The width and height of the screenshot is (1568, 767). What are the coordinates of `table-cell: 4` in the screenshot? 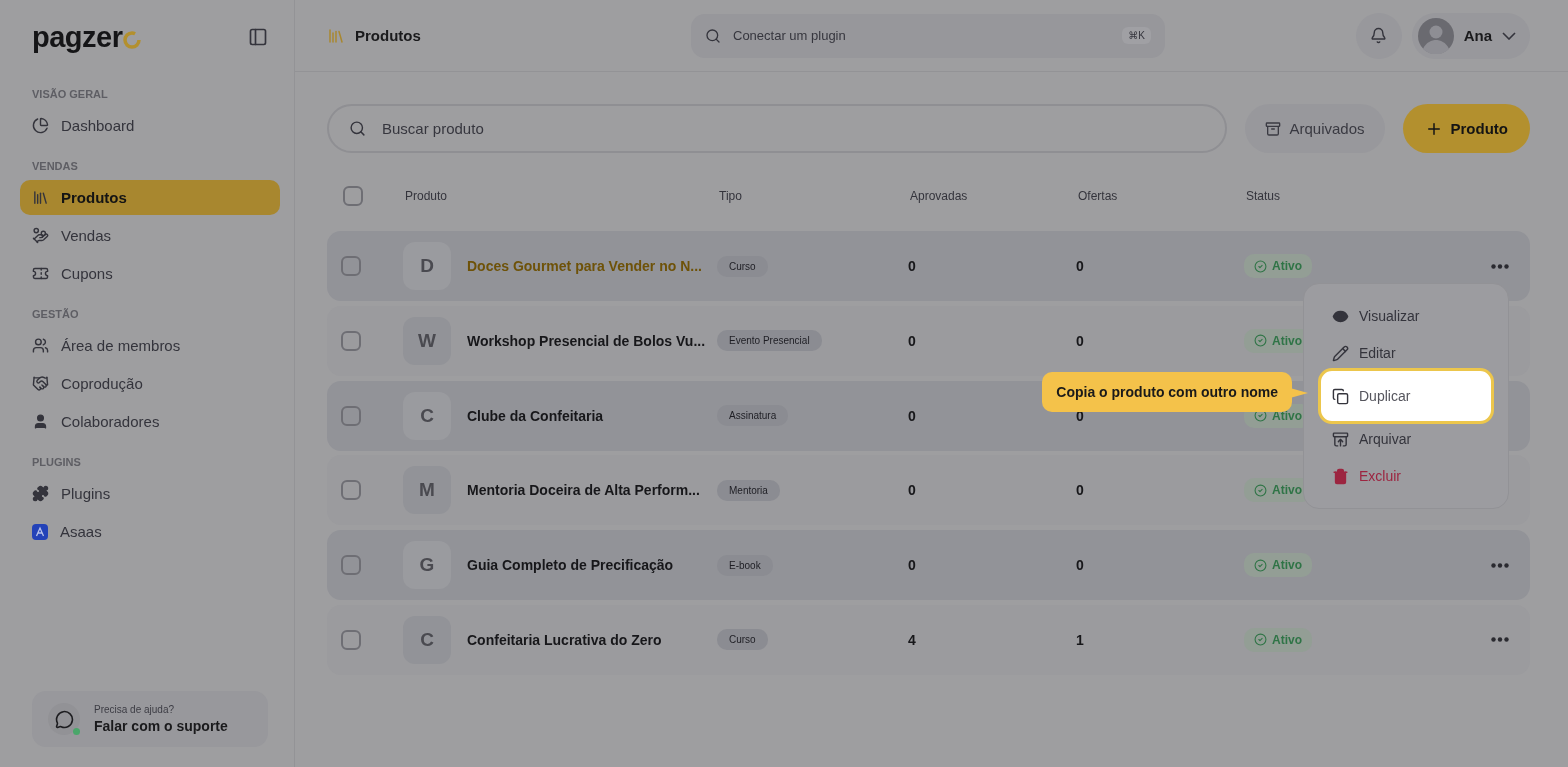 It's located at (912, 640).